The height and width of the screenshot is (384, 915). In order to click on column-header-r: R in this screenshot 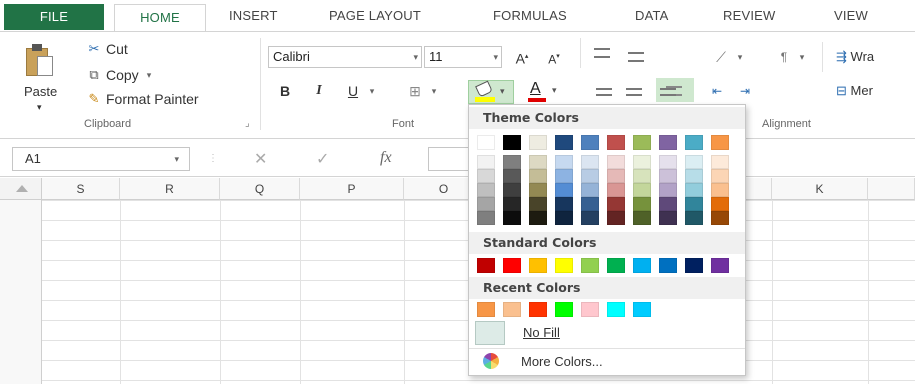, I will do `click(170, 189)`.